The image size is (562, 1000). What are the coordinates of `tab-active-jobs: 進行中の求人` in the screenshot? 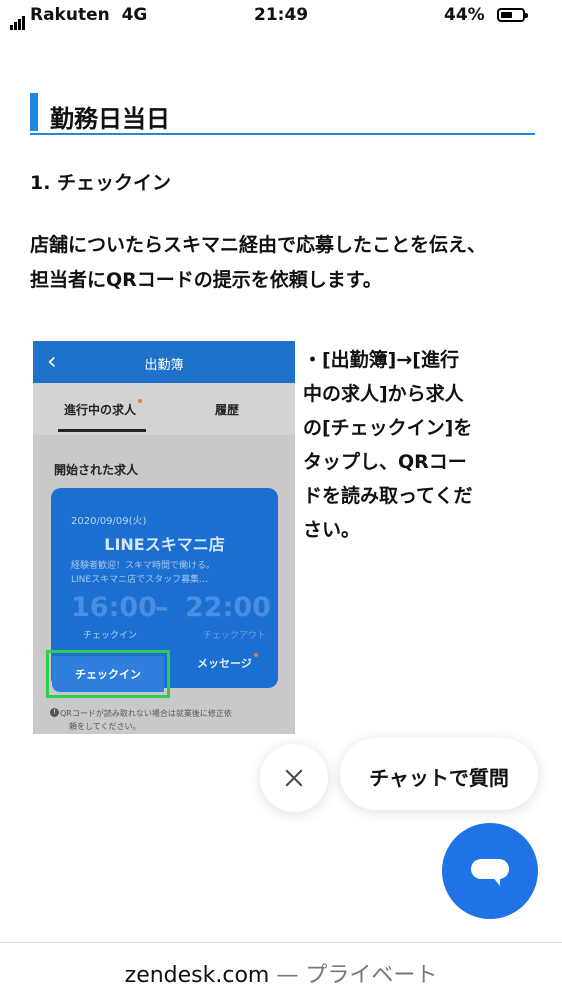 It's located at (103, 408).